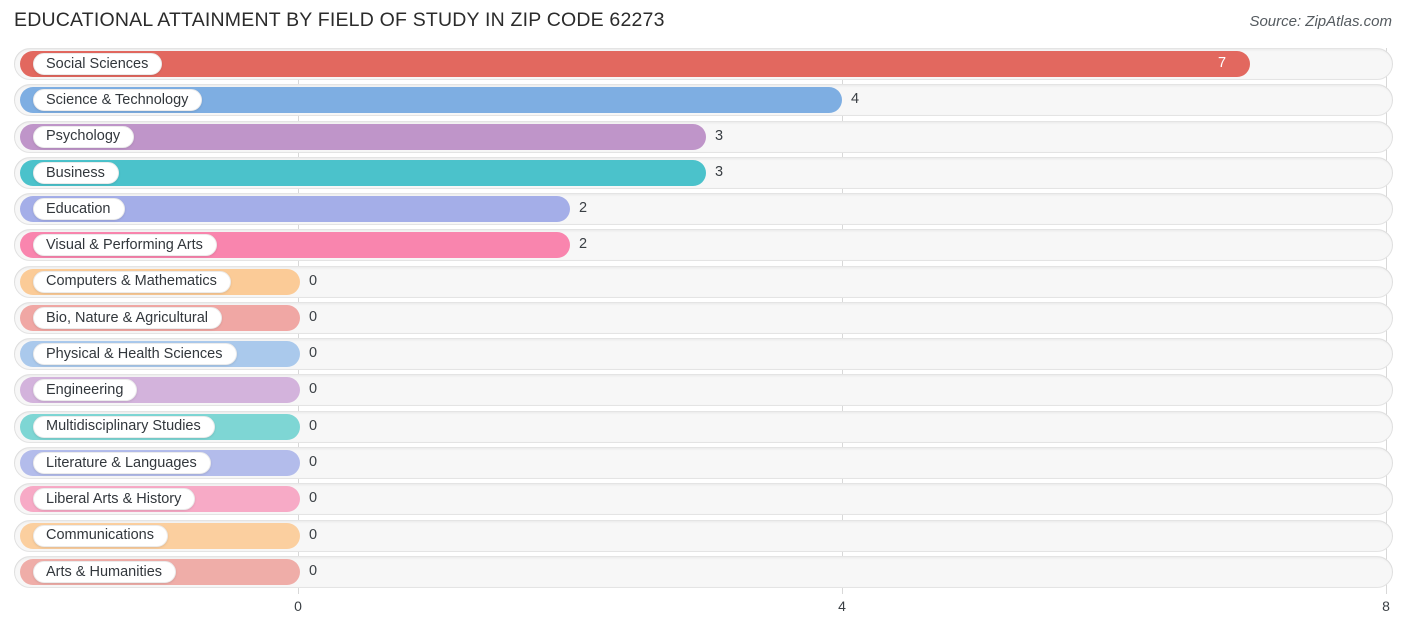 Image resolution: width=1406 pixels, height=631 pixels. Describe the element at coordinates (703, 571) in the screenshot. I see `bar-row: Arts & Humanities 0` at that location.